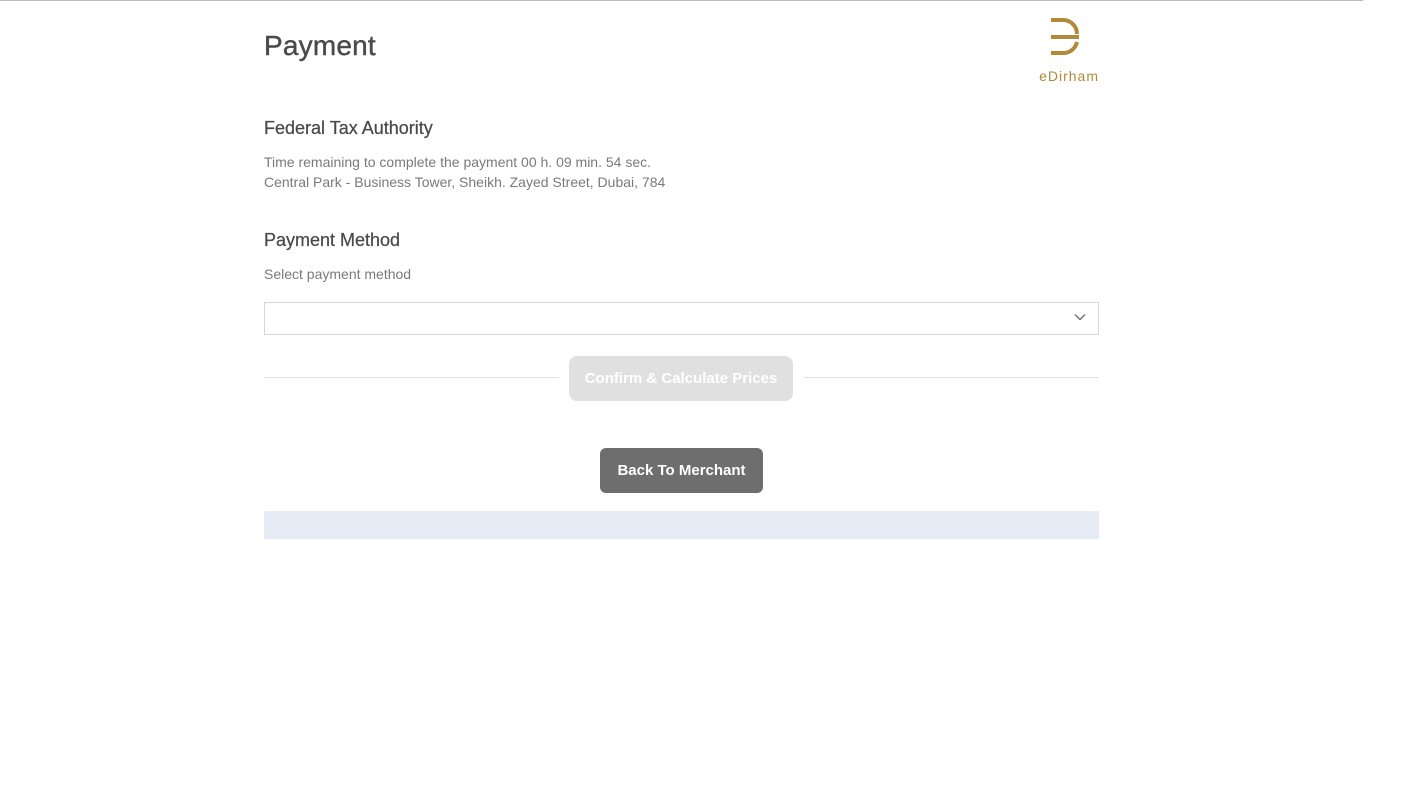 This screenshot has width=1414, height=801. I want to click on payment-method-heading: Payment Method, so click(332, 240).